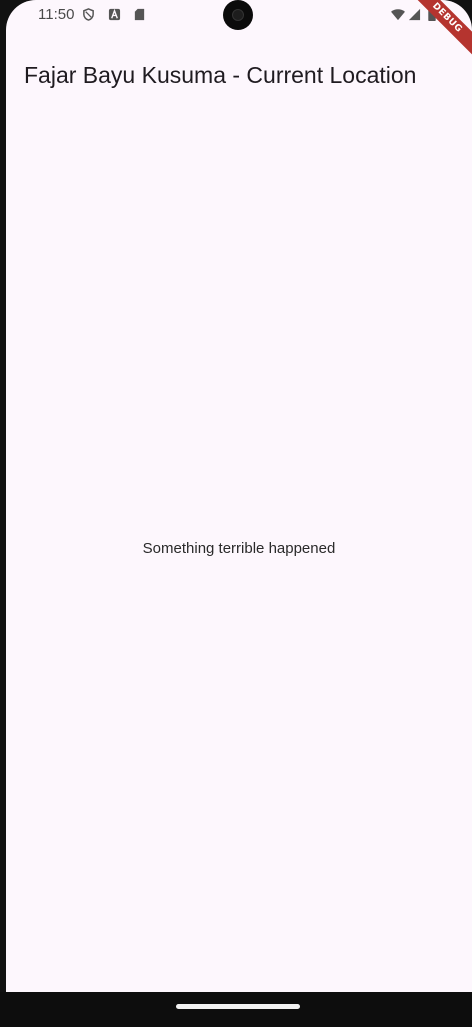 Image resolution: width=472 pixels, height=1027 pixels. I want to click on app-bar: Fajar Bayu Kusuma - Current Location, so click(239, 76).